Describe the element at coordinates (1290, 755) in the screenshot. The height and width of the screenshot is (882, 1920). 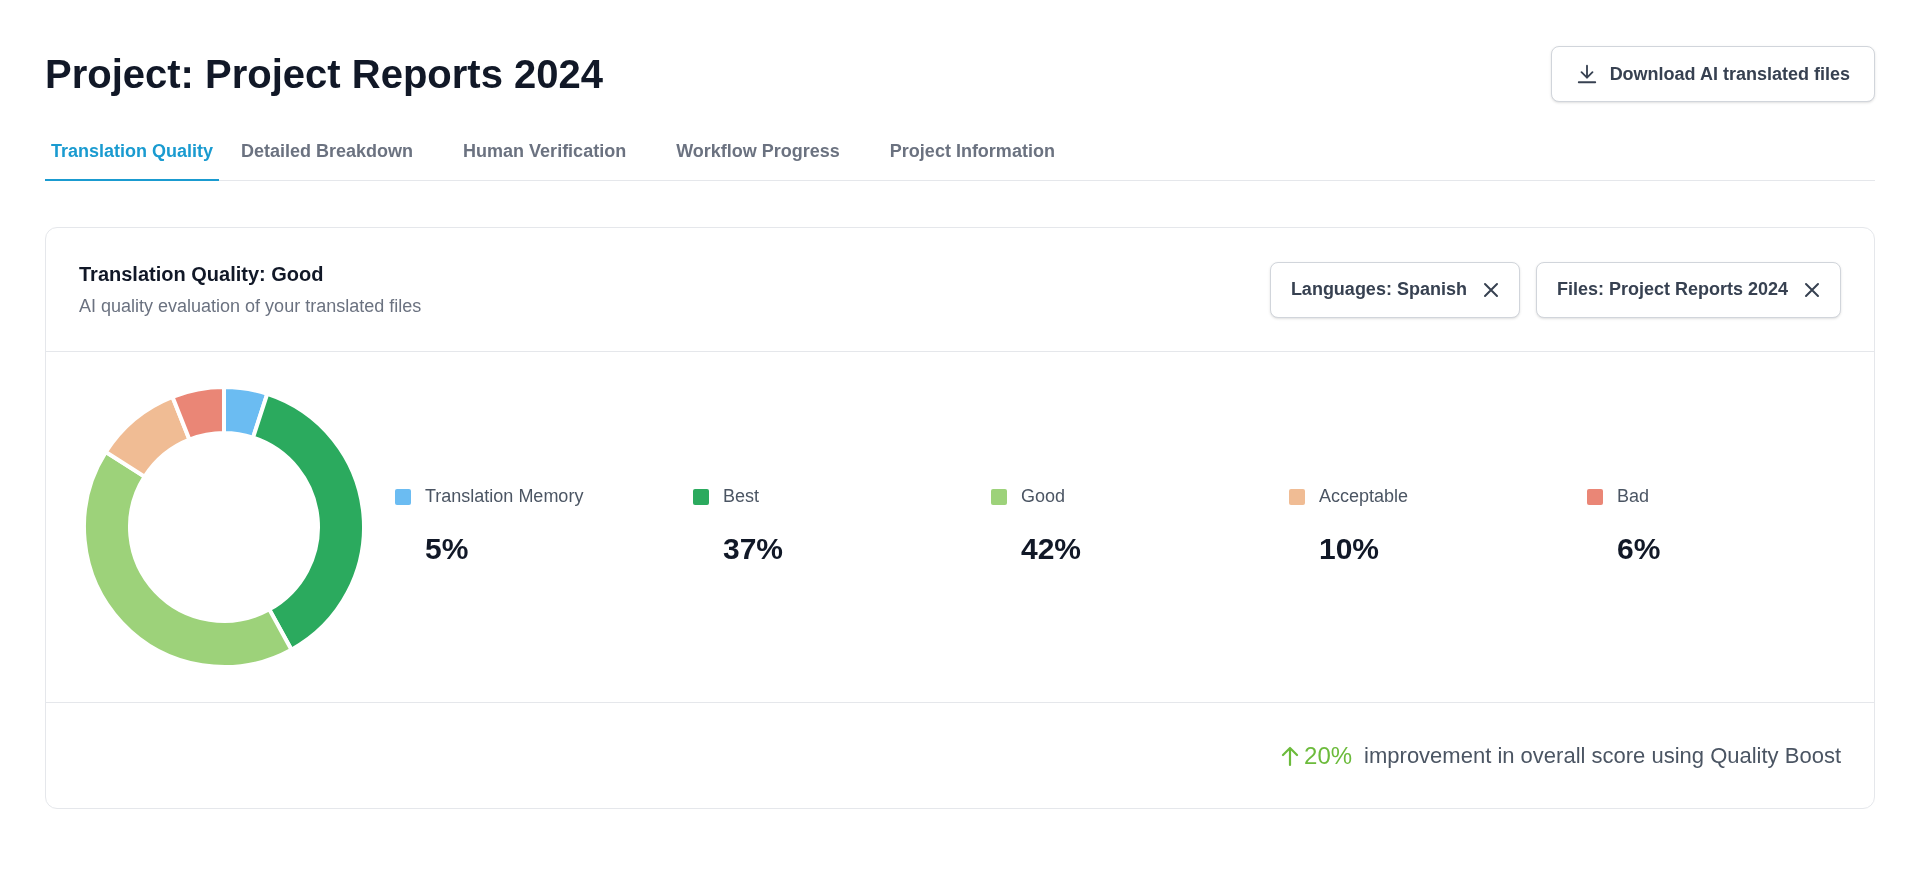
I see `up-arrow-icon` at that location.